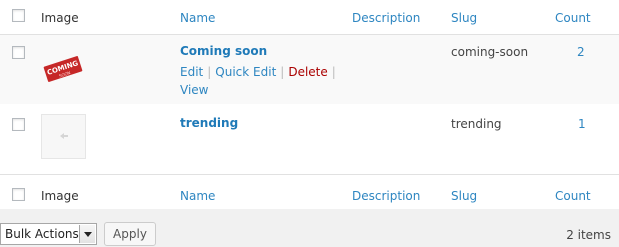 This screenshot has width=619, height=247. What do you see at coordinates (130, 234) in the screenshot?
I see `apply-button: Apply` at bounding box center [130, 234].